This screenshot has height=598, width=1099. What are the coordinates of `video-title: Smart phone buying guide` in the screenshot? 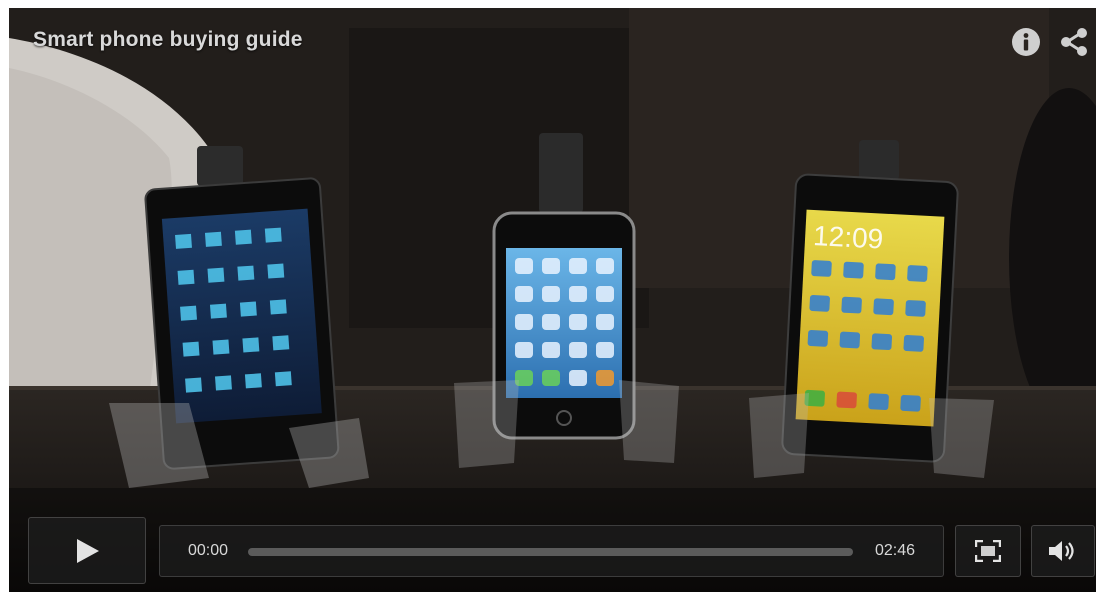 It's located at (168, 39).